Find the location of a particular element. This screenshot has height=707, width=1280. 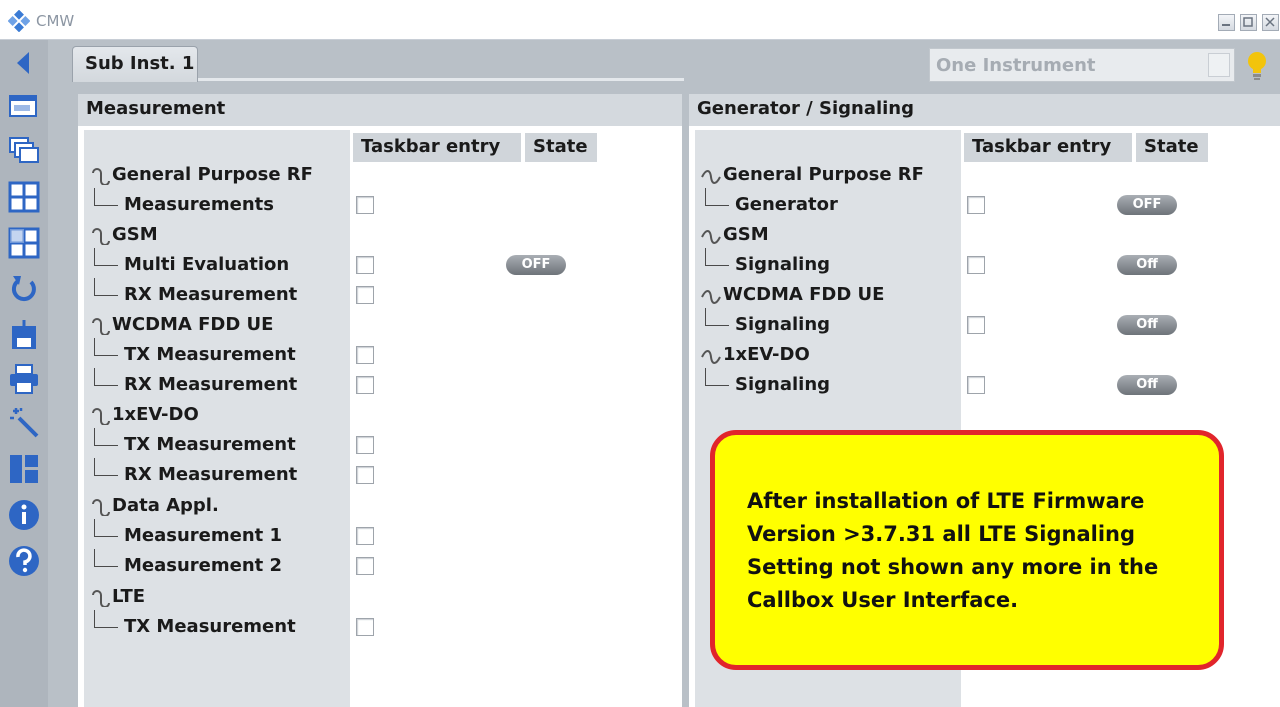

windows-stack-icon is located at coordinates (24, 151).